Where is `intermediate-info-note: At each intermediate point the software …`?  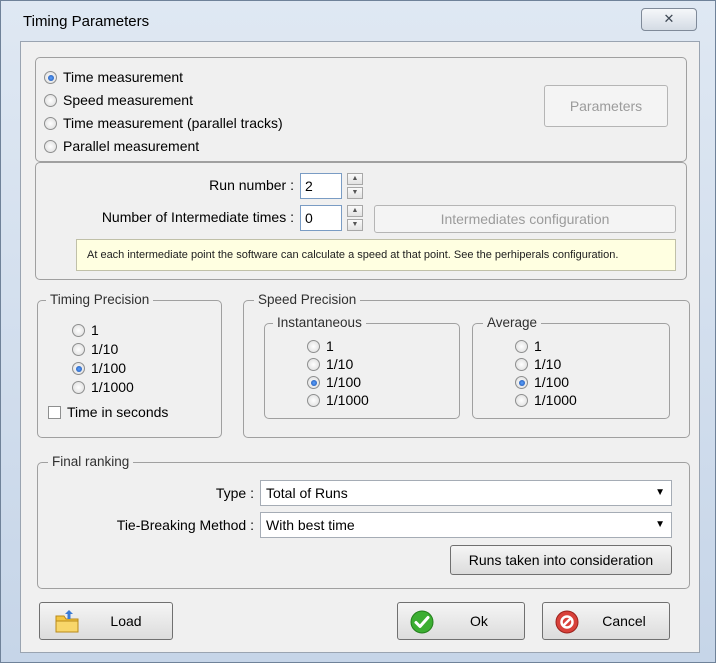 intermediate-info-note: At each intermediate point the software … is located at coordinates (376, 255).